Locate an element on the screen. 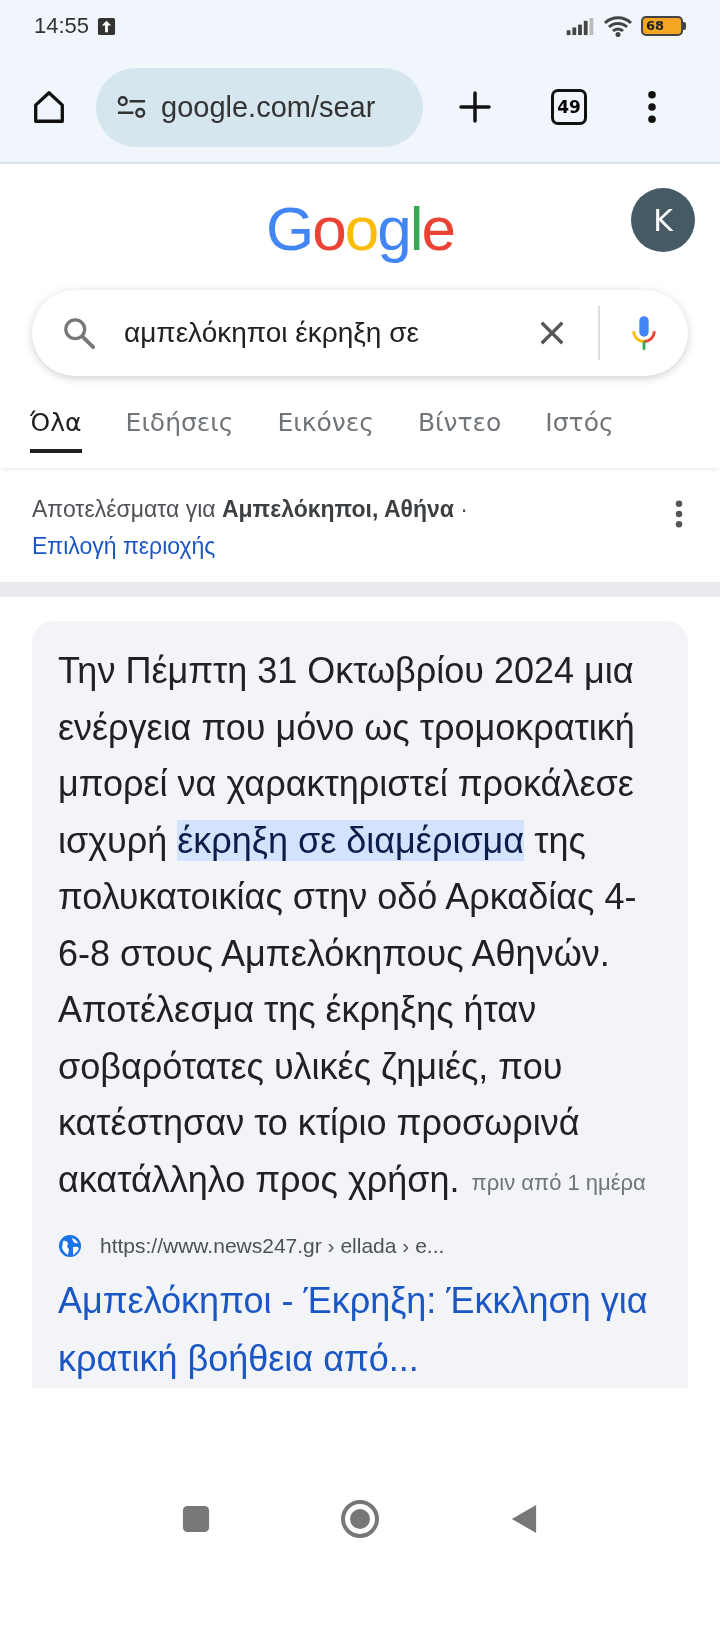 The height and width of the screenshot is (1650, 720). new-tab-icon is located at coordinates (475, 107).